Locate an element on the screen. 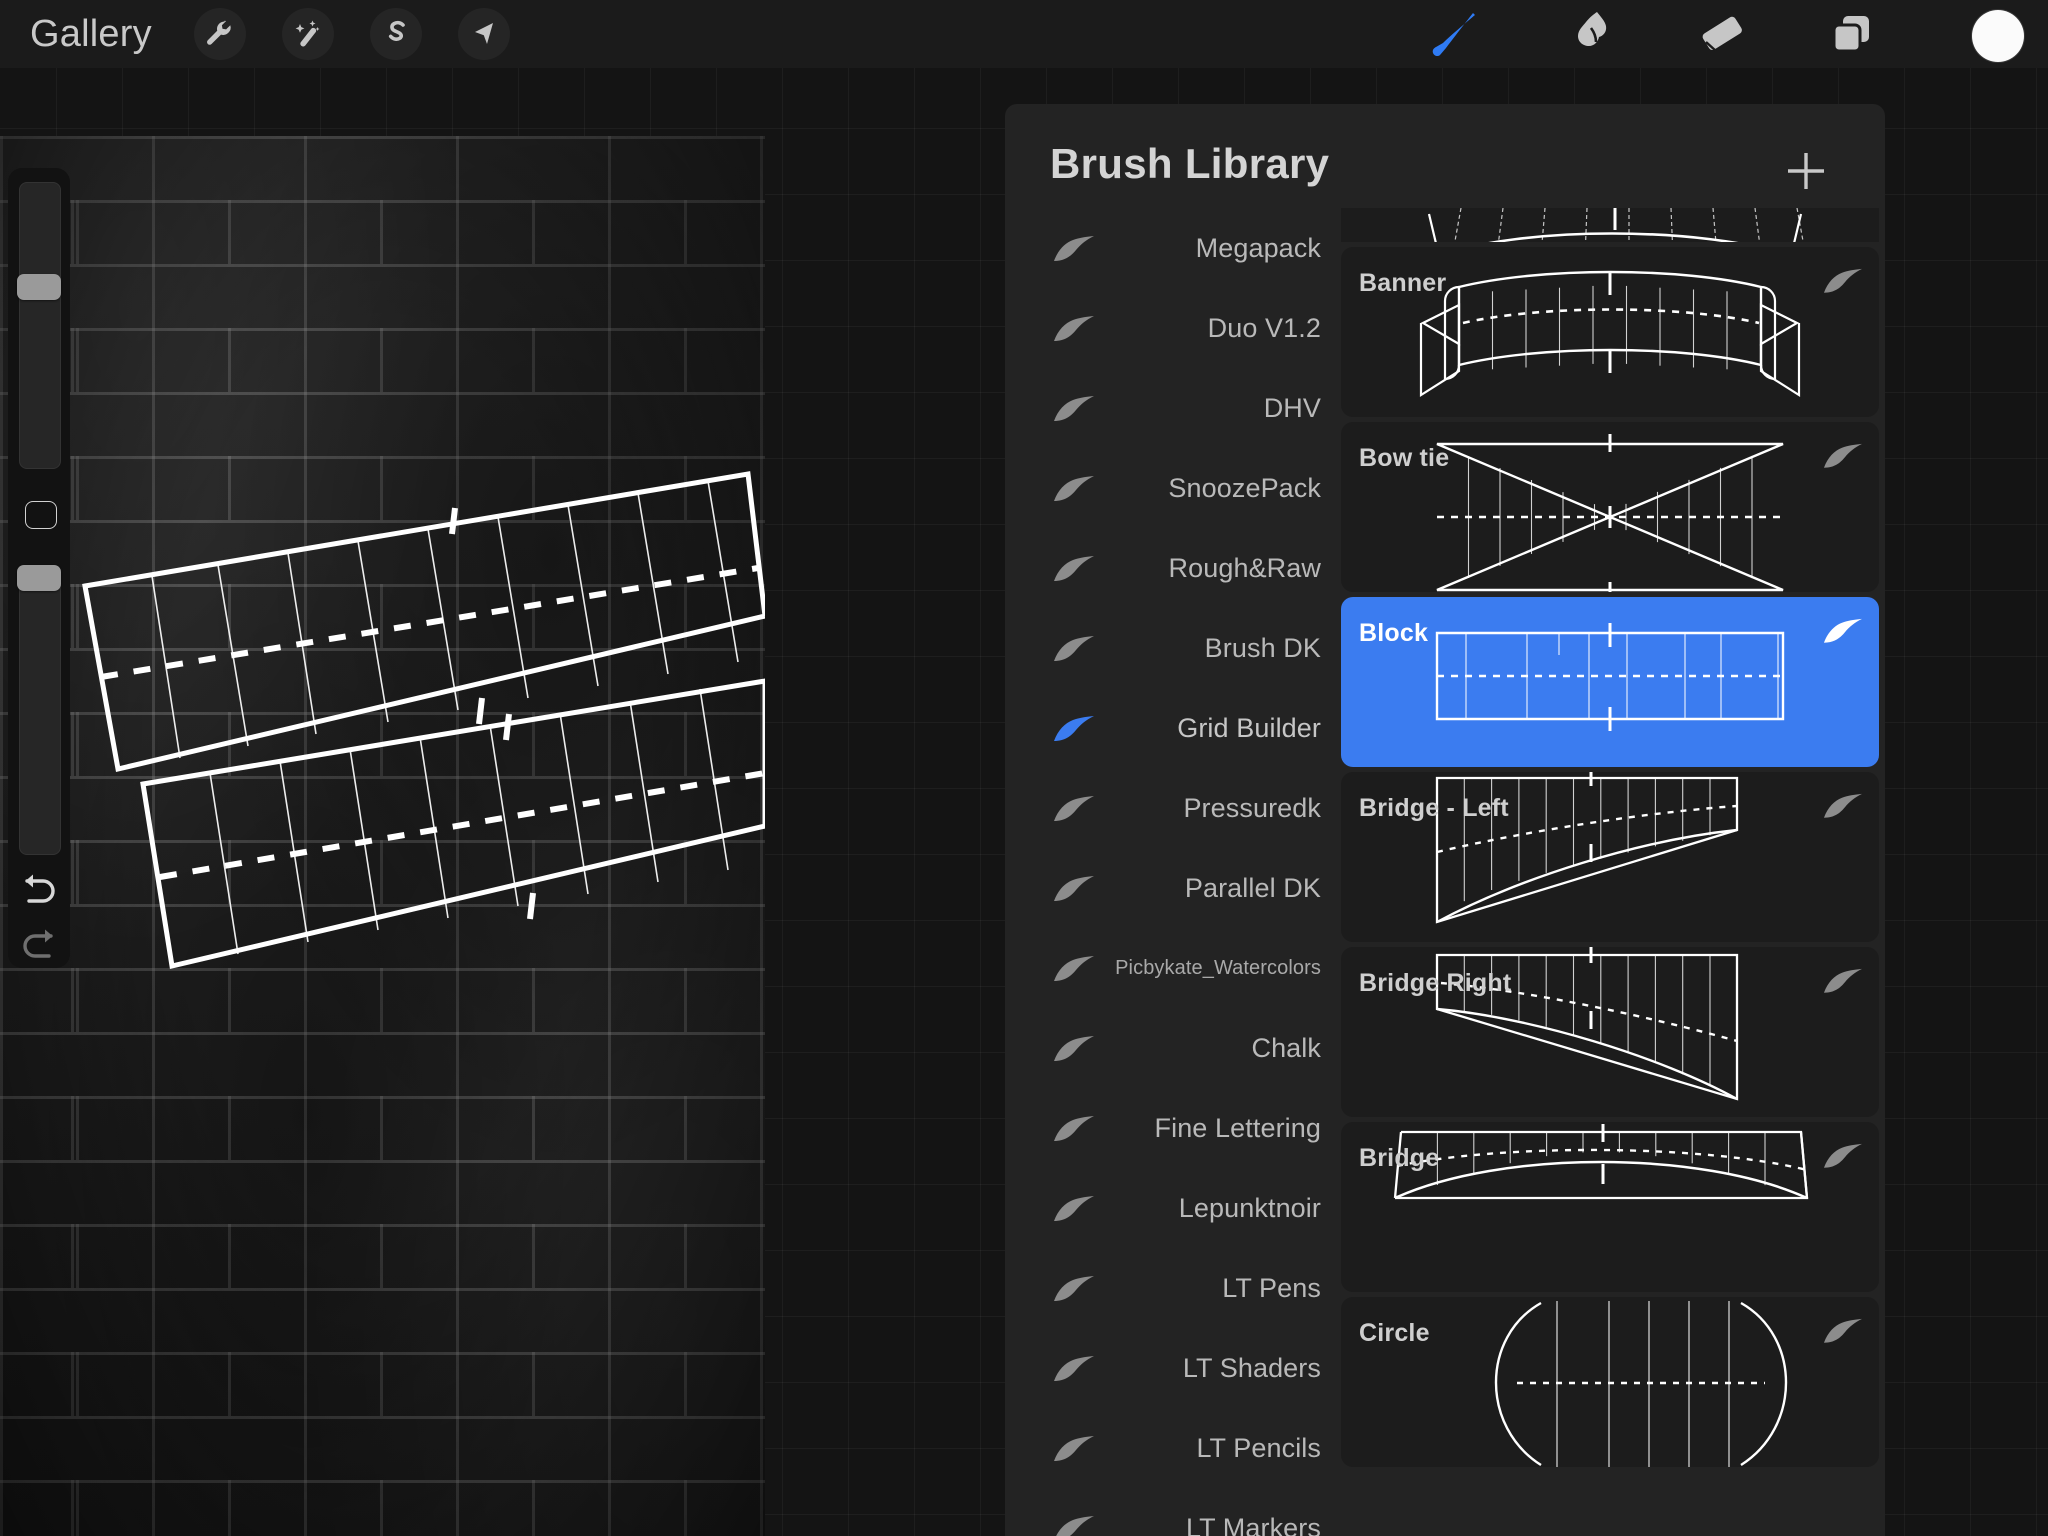 The image size is (2048, 1536). color-swatch is located at coordinates (1998, 36).